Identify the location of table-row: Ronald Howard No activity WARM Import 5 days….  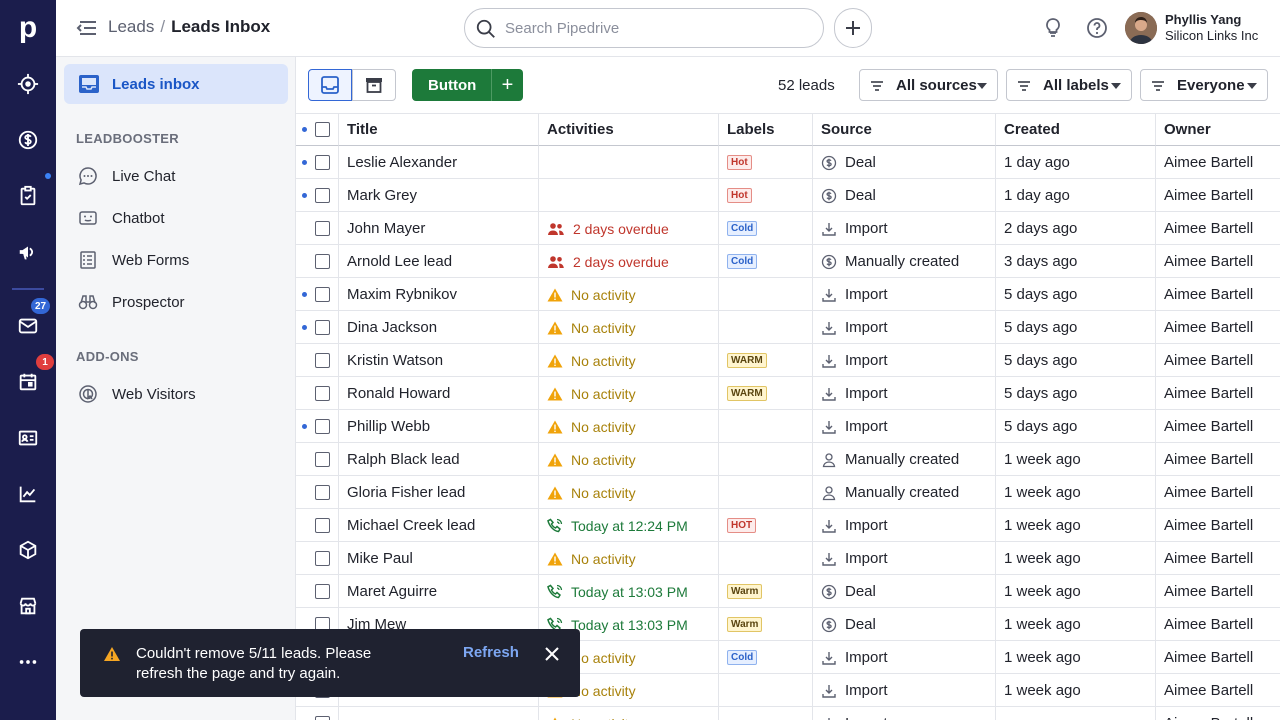
(788, 393).